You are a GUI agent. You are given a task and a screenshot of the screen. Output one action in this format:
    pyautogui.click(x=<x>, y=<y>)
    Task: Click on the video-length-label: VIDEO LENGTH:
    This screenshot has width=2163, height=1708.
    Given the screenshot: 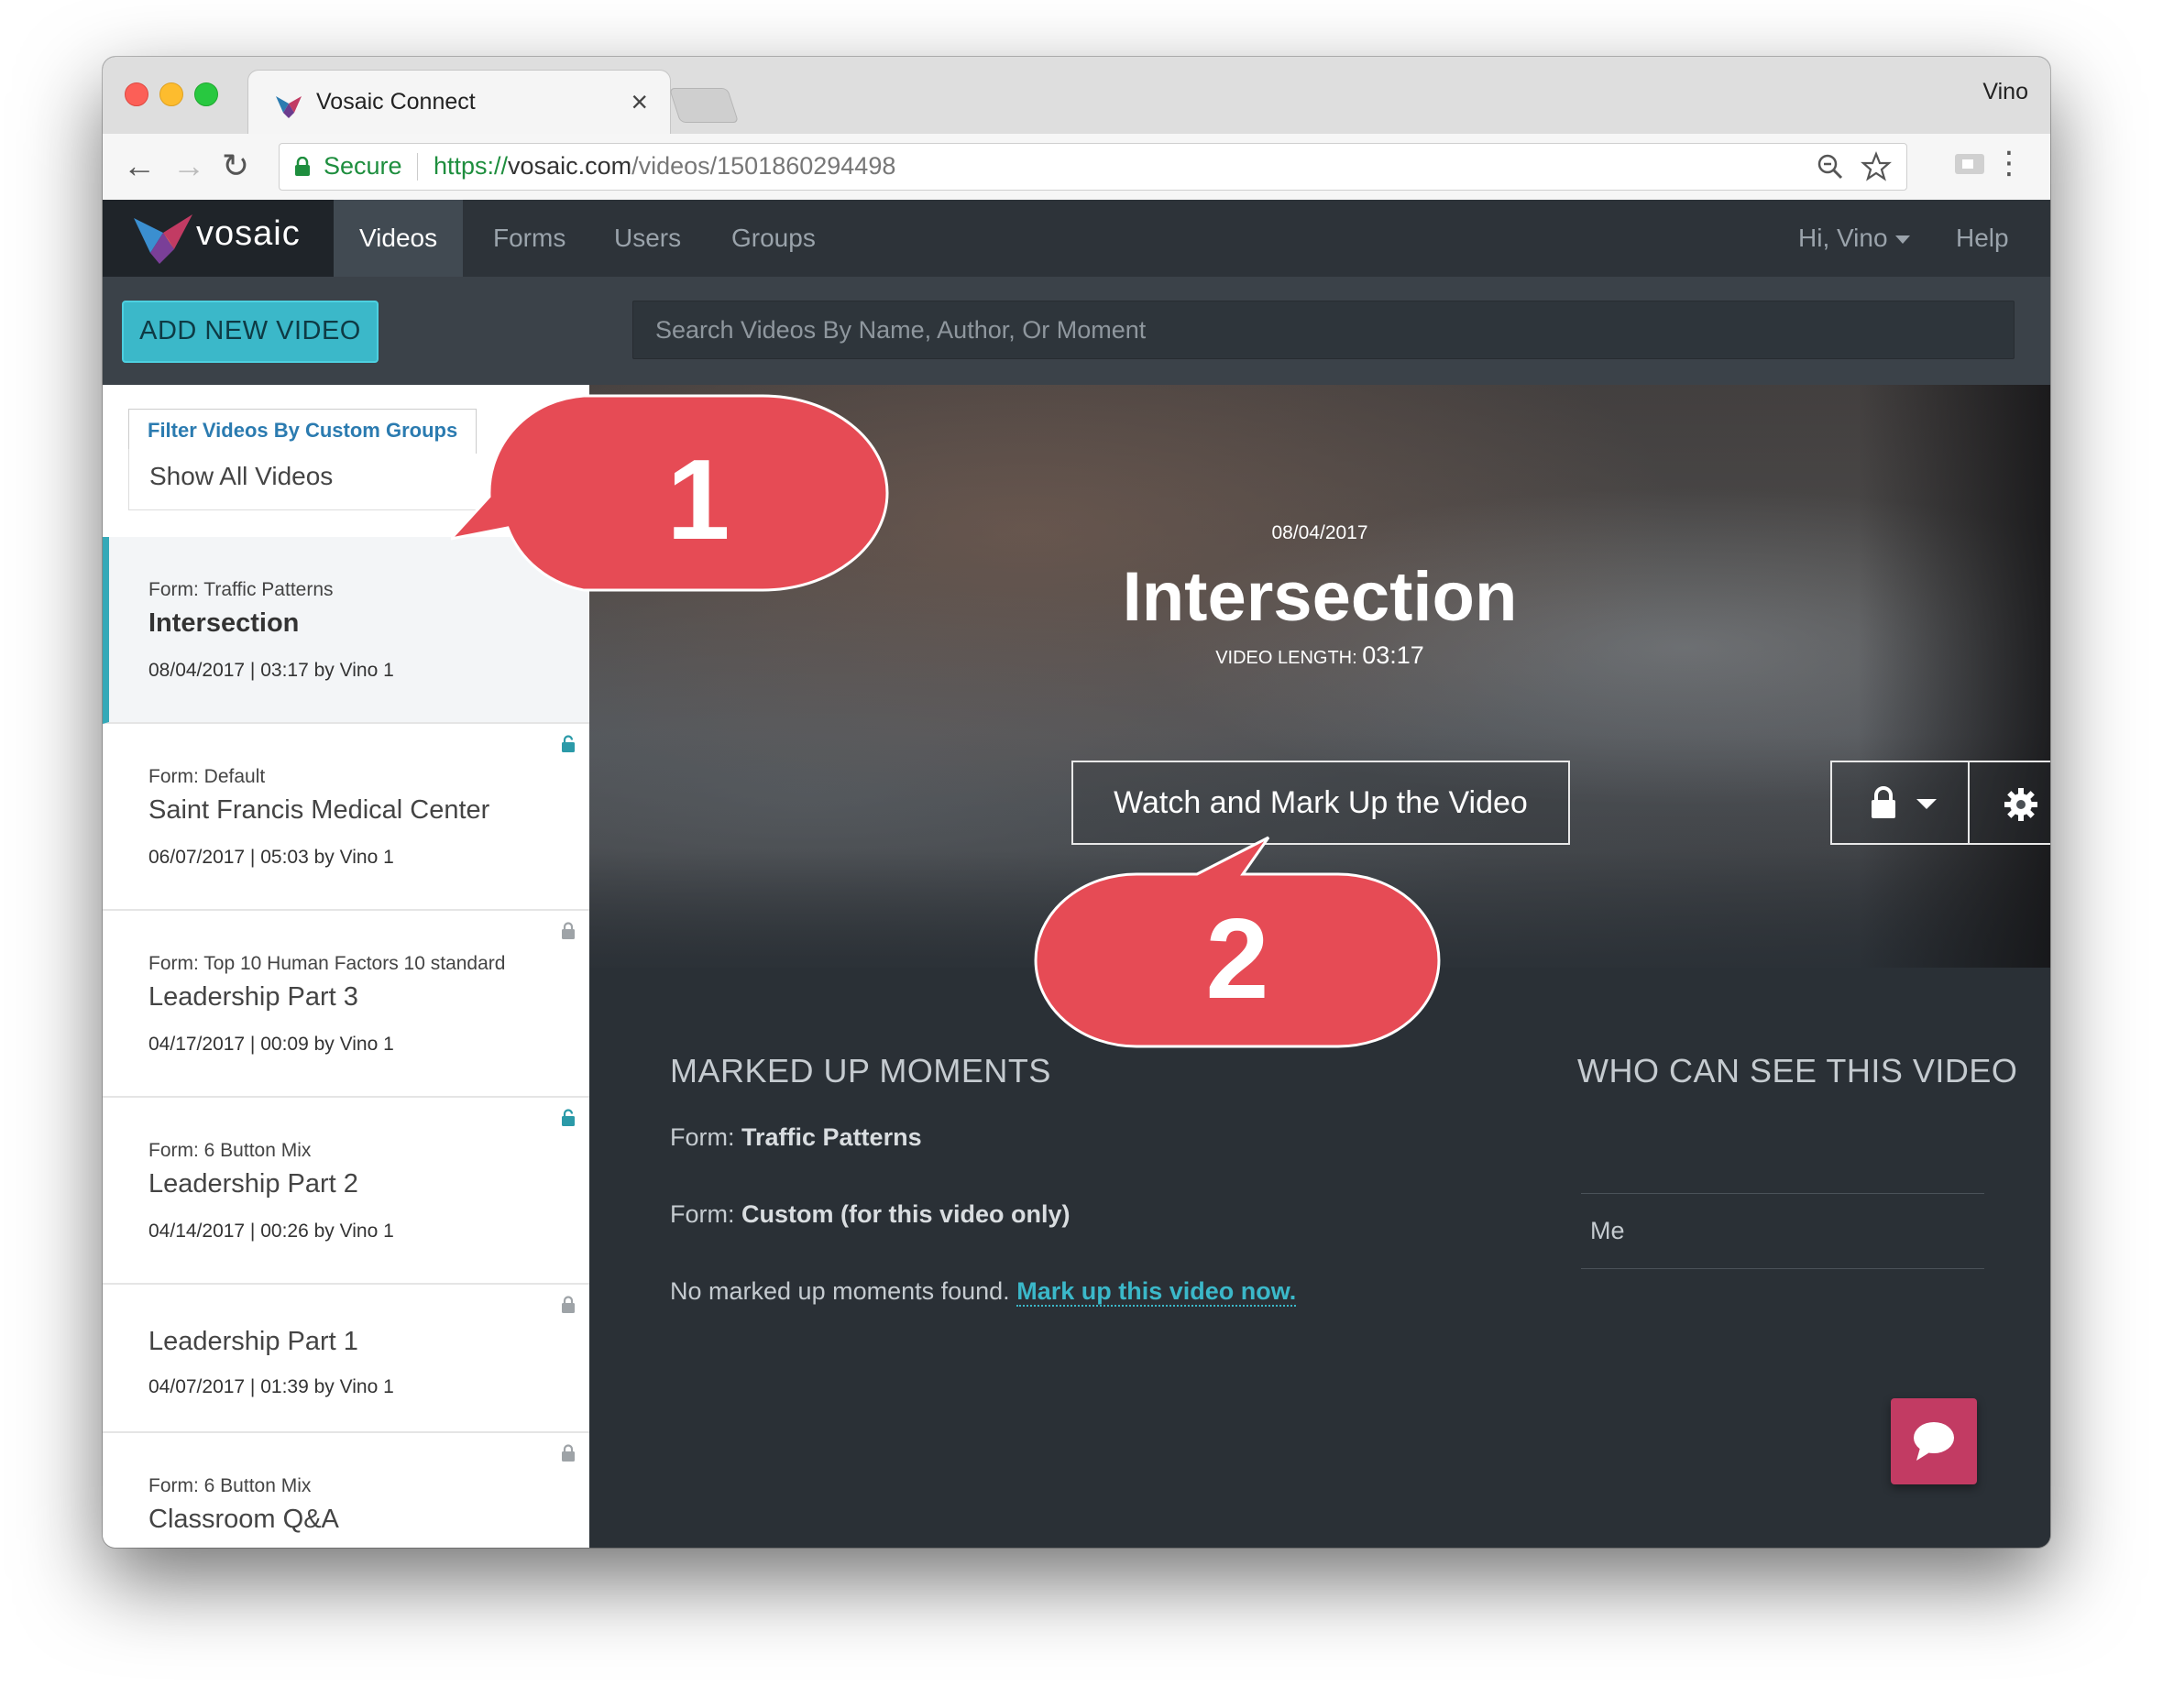 What is the action you would take?
    pyautogui.click(x=1286, y=658)
    